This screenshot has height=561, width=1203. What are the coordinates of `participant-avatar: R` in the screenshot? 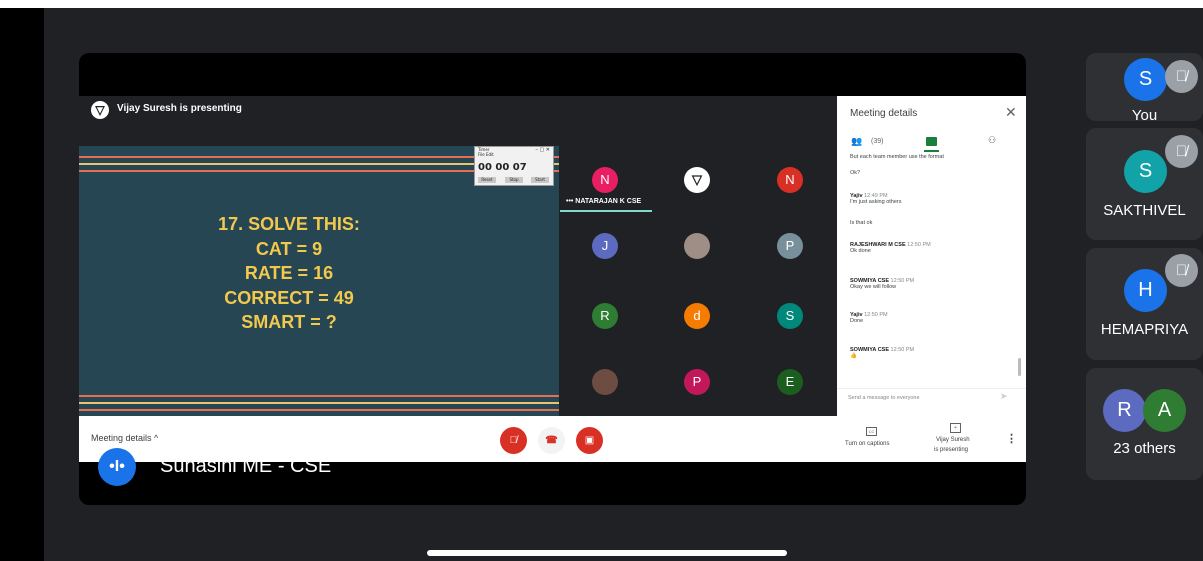 It's located at (605, 316).